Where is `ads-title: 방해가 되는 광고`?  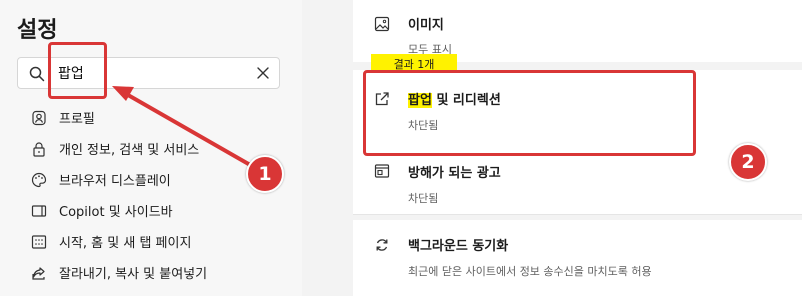 ads-title: 방해가 되는 광고 is located at coordinates (454, 173).